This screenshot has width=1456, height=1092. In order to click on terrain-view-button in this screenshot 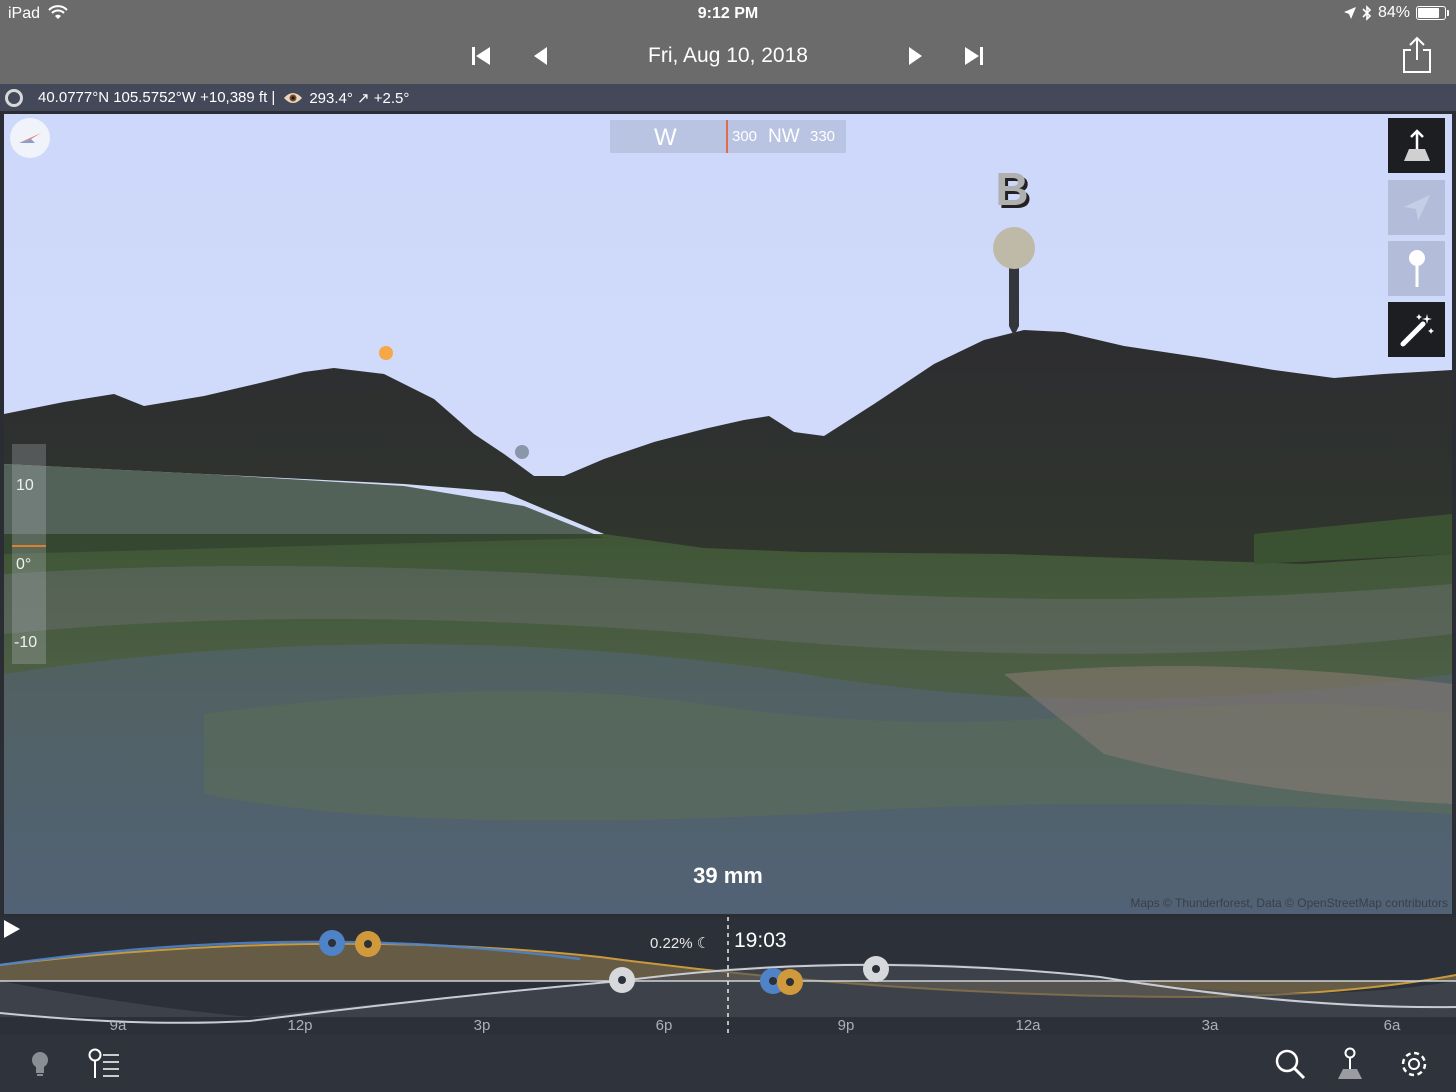, I will do `click(1416, 145)`.